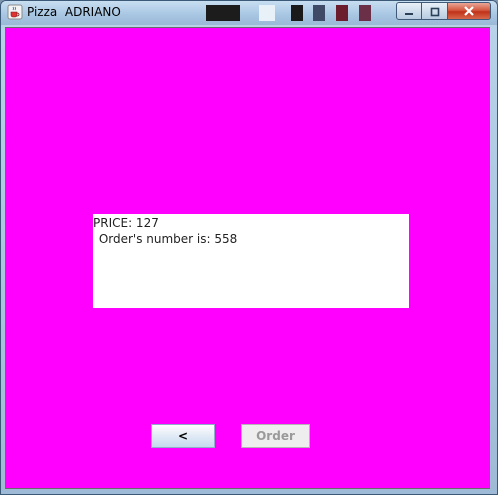 The image size is (498, 495). I want to click on close-button, so click(469, 11).